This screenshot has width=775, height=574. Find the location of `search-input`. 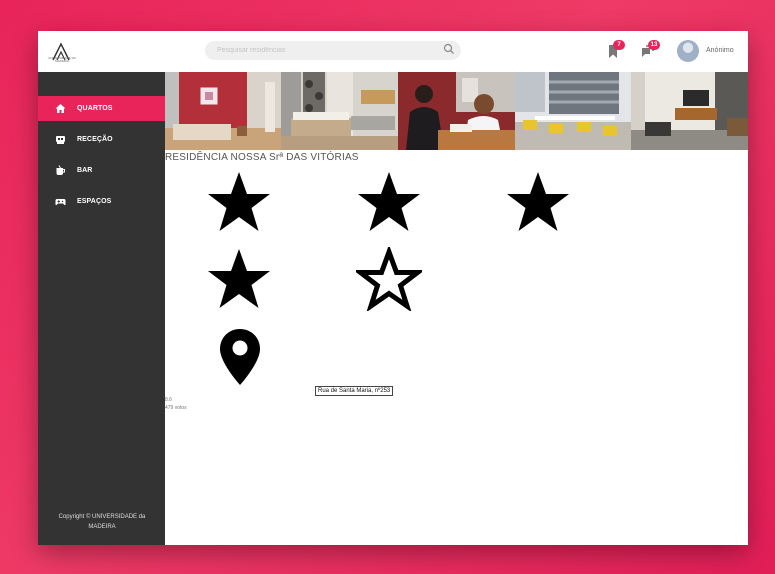

search-input is located at coordinates (333, 50).